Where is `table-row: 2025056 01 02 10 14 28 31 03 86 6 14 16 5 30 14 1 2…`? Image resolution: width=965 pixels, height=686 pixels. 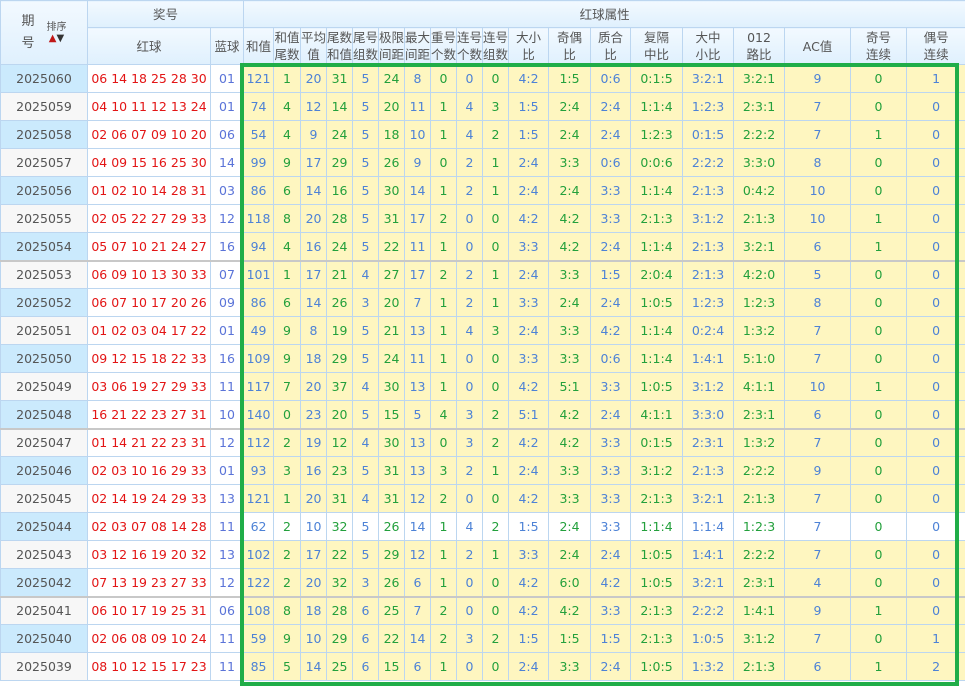 table-row: 2025056 01 02 10 14 28 31 03 86 6 14 16 5 30 14 1 2… is located at coordinates (482, 190).